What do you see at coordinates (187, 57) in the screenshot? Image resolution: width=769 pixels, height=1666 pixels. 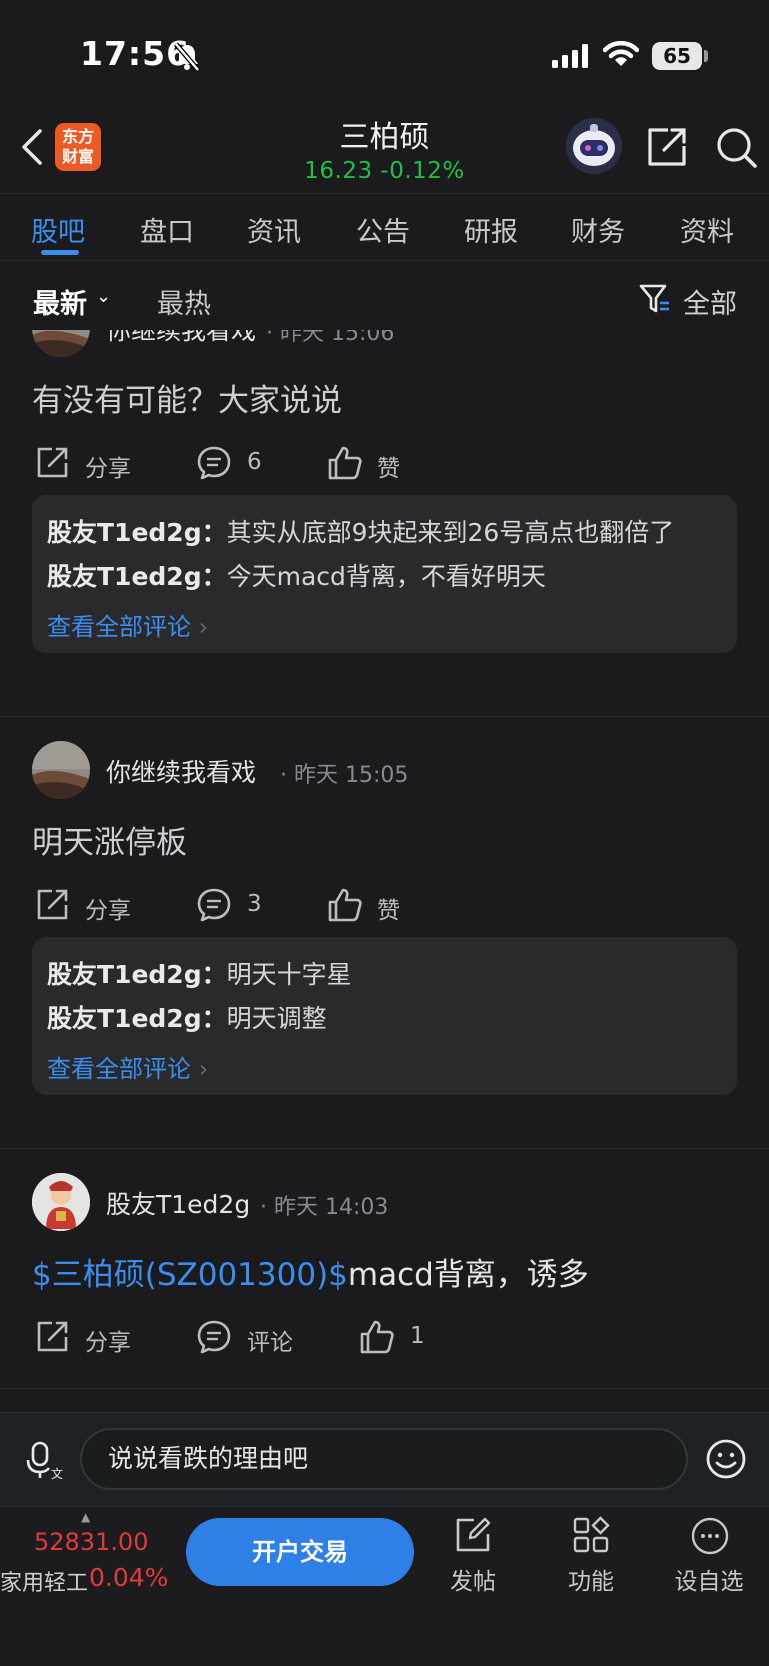 I see `bell-muted-icon` at bounding box center [187, 57].